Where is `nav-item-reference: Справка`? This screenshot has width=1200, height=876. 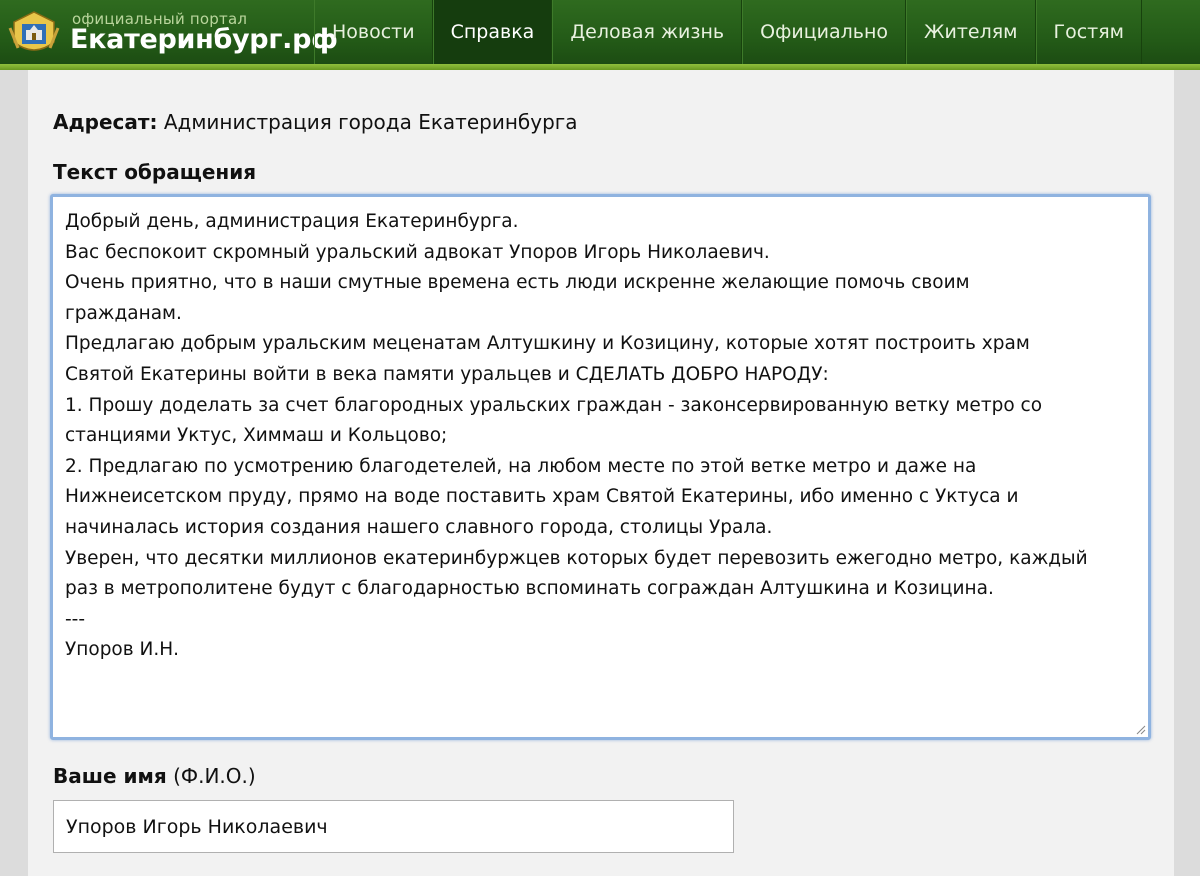 nav-item-reference: Справка is located at coordinates (492, 32).